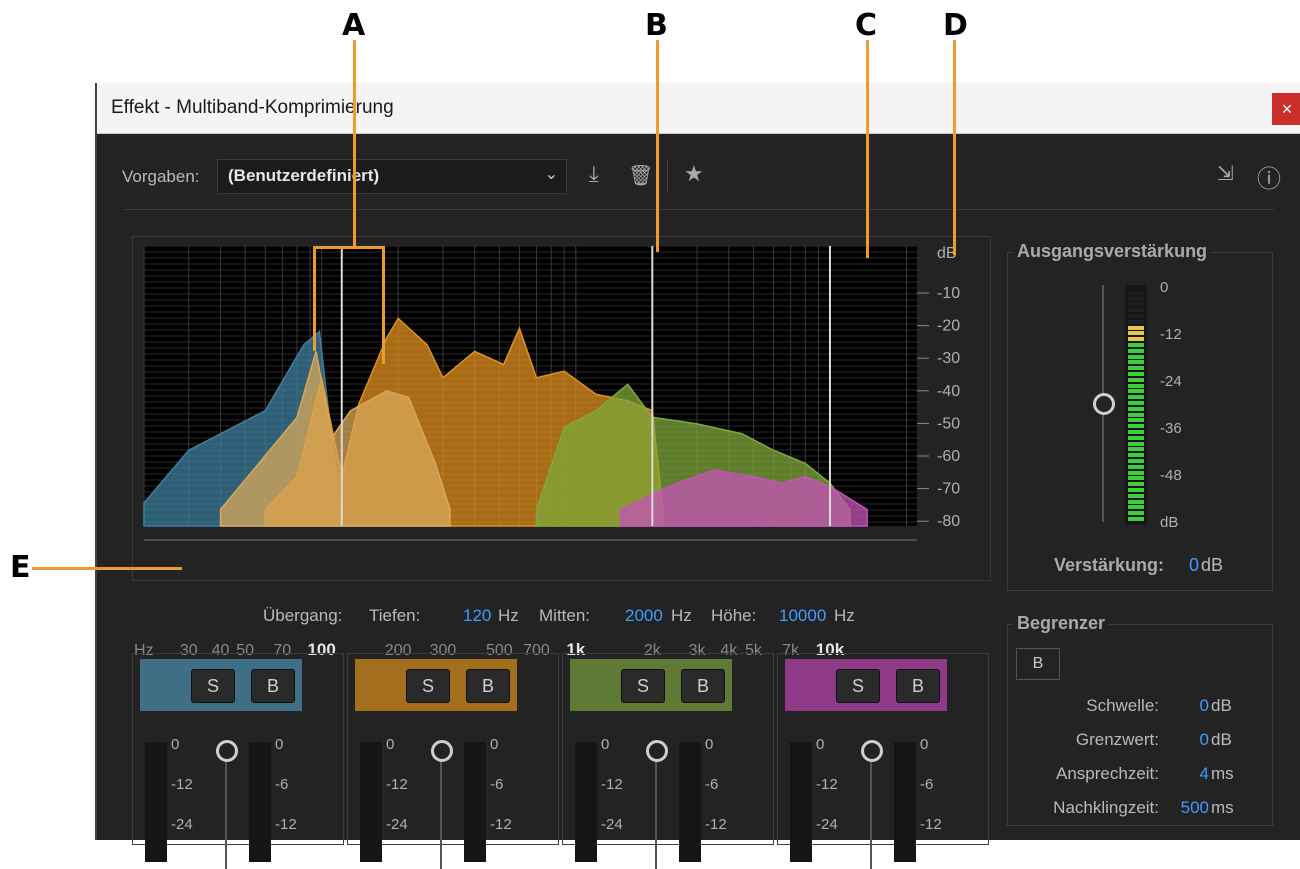 The width and height of the screenshot is (1300, 869). What do you see at coordinates (551, 174) in the screenshot?
I see `chevron-down-icon: ⌄` at bounding box center [551, 174].